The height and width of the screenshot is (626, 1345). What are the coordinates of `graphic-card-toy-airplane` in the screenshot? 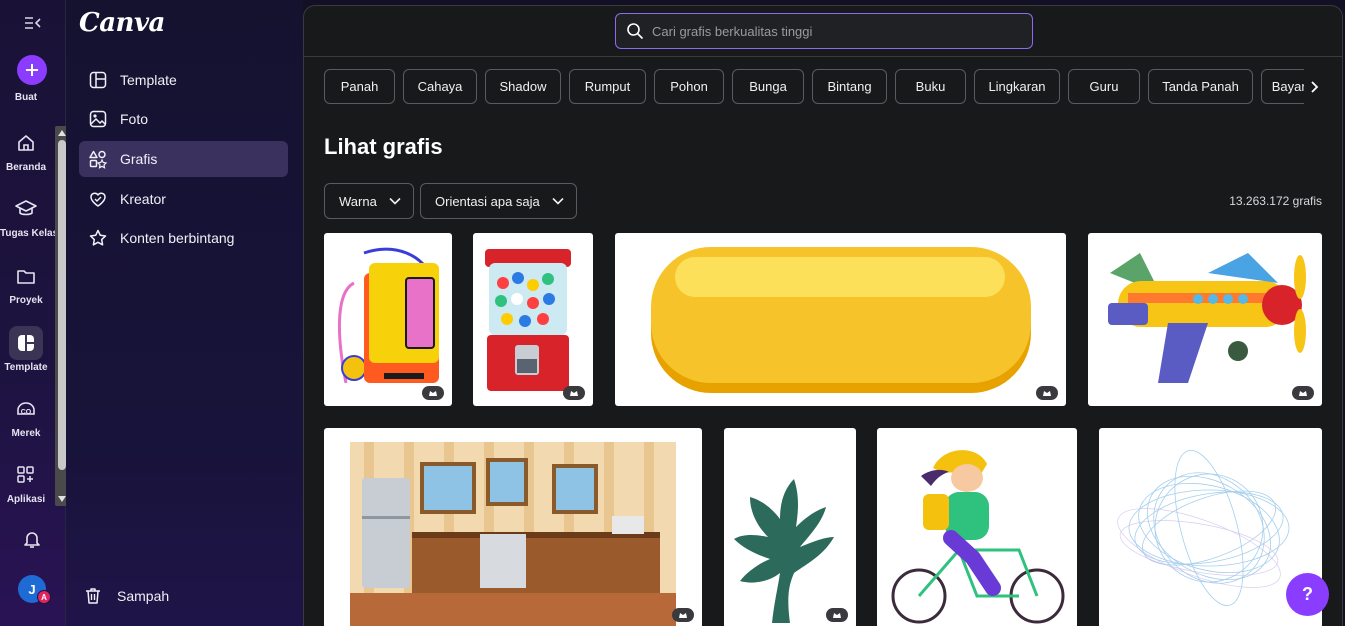 It's located at (1205, 319).